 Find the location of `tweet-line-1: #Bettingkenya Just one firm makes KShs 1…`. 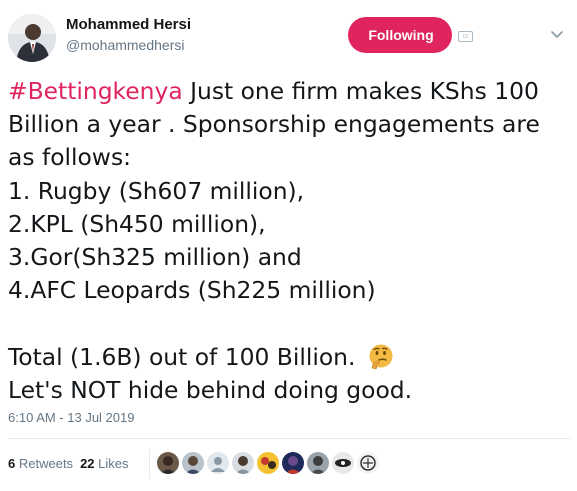

tweet-line-1: #Bettingkenya Just one firm makes KShs 1… is located at coordinates (273, 91).